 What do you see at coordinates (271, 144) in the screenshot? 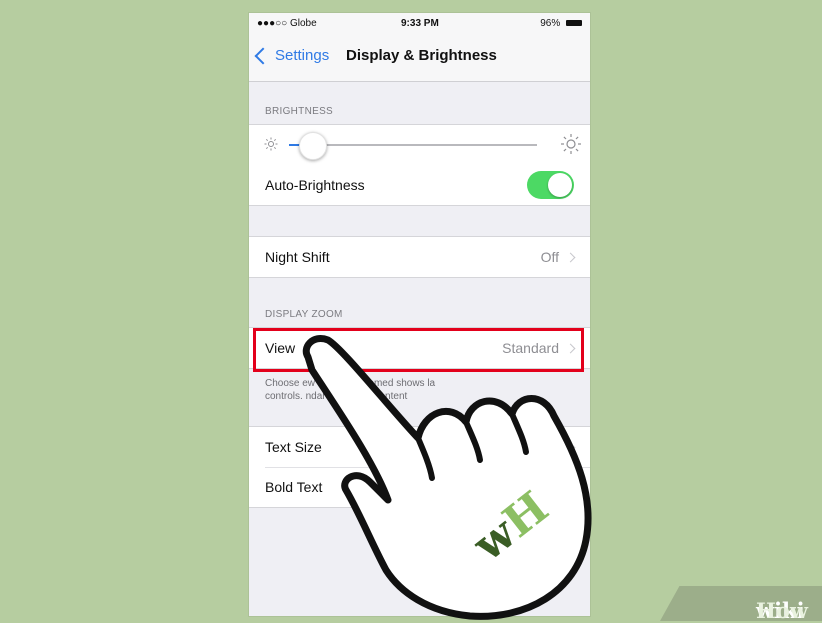
I see `sun-small-icon` at bounding box center [271, 144].